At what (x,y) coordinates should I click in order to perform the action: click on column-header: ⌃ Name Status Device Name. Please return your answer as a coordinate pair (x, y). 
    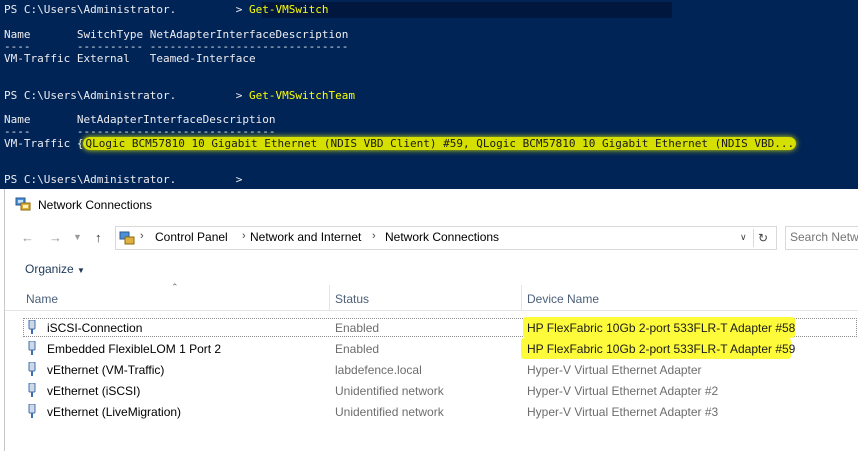
    Looking at the image, I should click on (431, 296).